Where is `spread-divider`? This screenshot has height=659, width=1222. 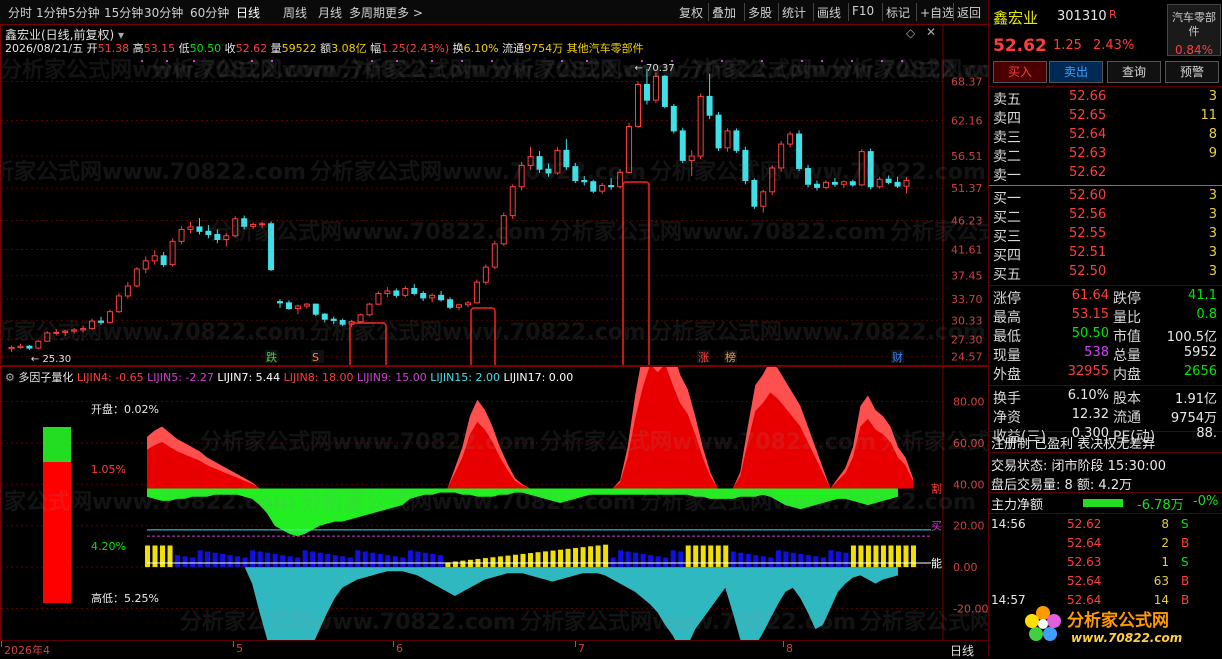 spread-divider is located at coordinates (1105, 185).